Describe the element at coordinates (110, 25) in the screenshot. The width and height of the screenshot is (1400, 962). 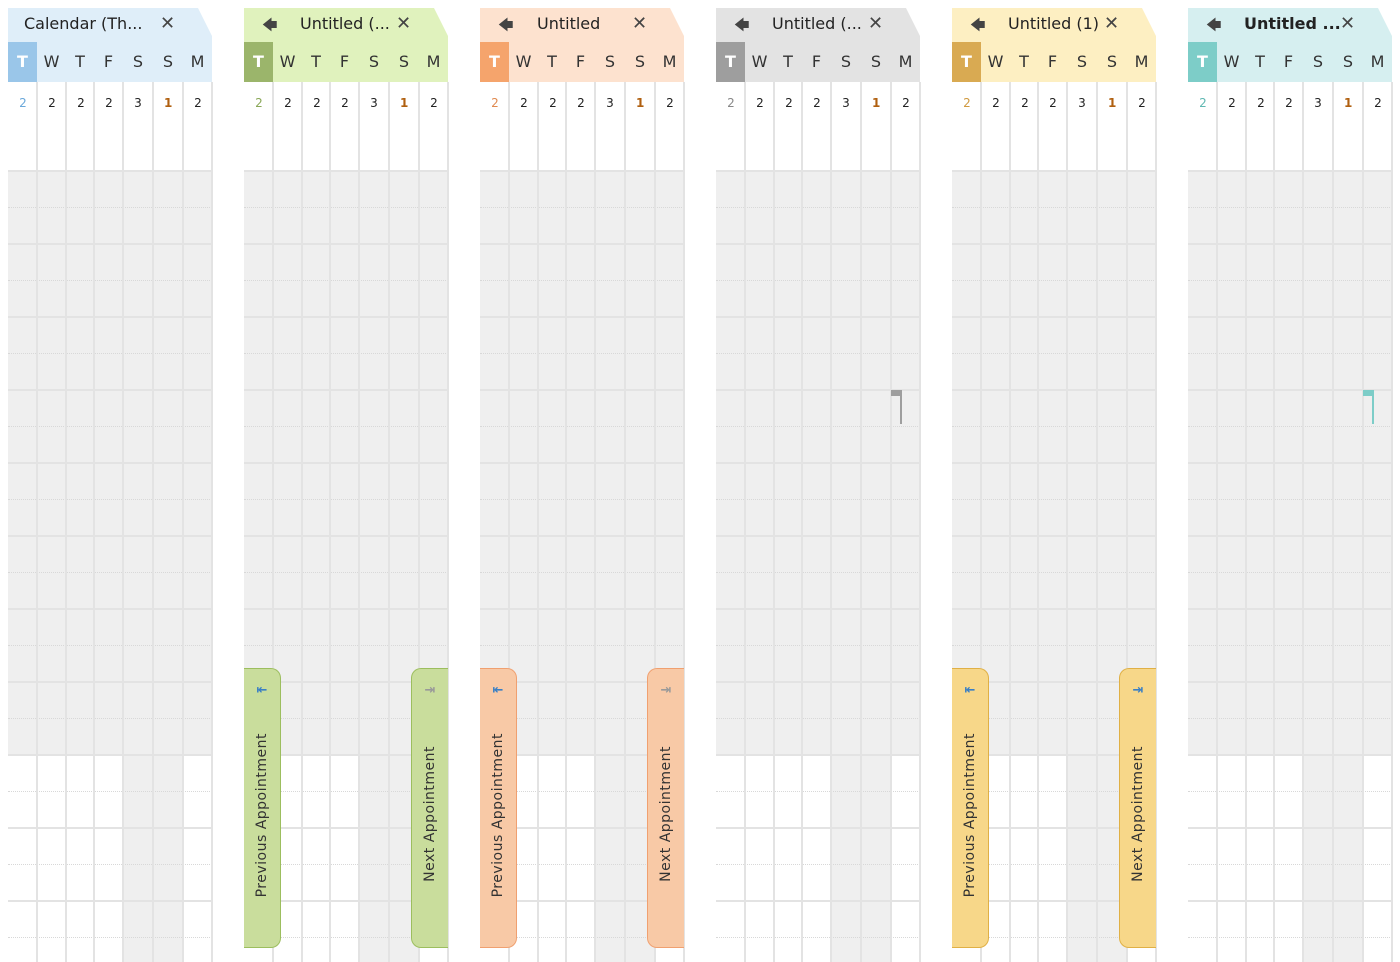
I see `calendar-tab: Calendar (Th... ✕` at that location.